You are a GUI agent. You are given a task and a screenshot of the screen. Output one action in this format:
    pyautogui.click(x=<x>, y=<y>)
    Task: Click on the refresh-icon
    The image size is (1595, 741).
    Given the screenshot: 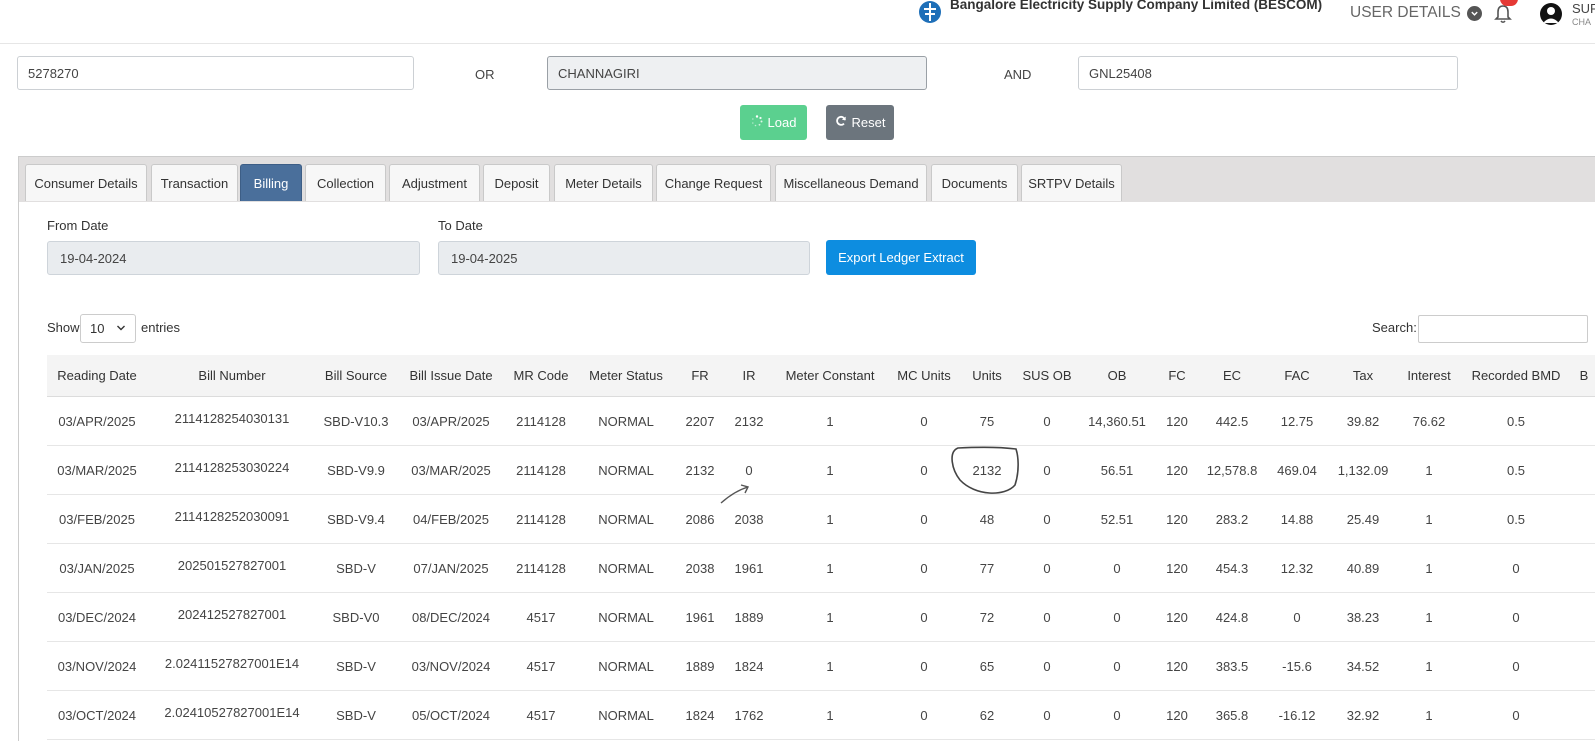 What is the action you would take?
    pyautogui.click(x=841, y=122)
    